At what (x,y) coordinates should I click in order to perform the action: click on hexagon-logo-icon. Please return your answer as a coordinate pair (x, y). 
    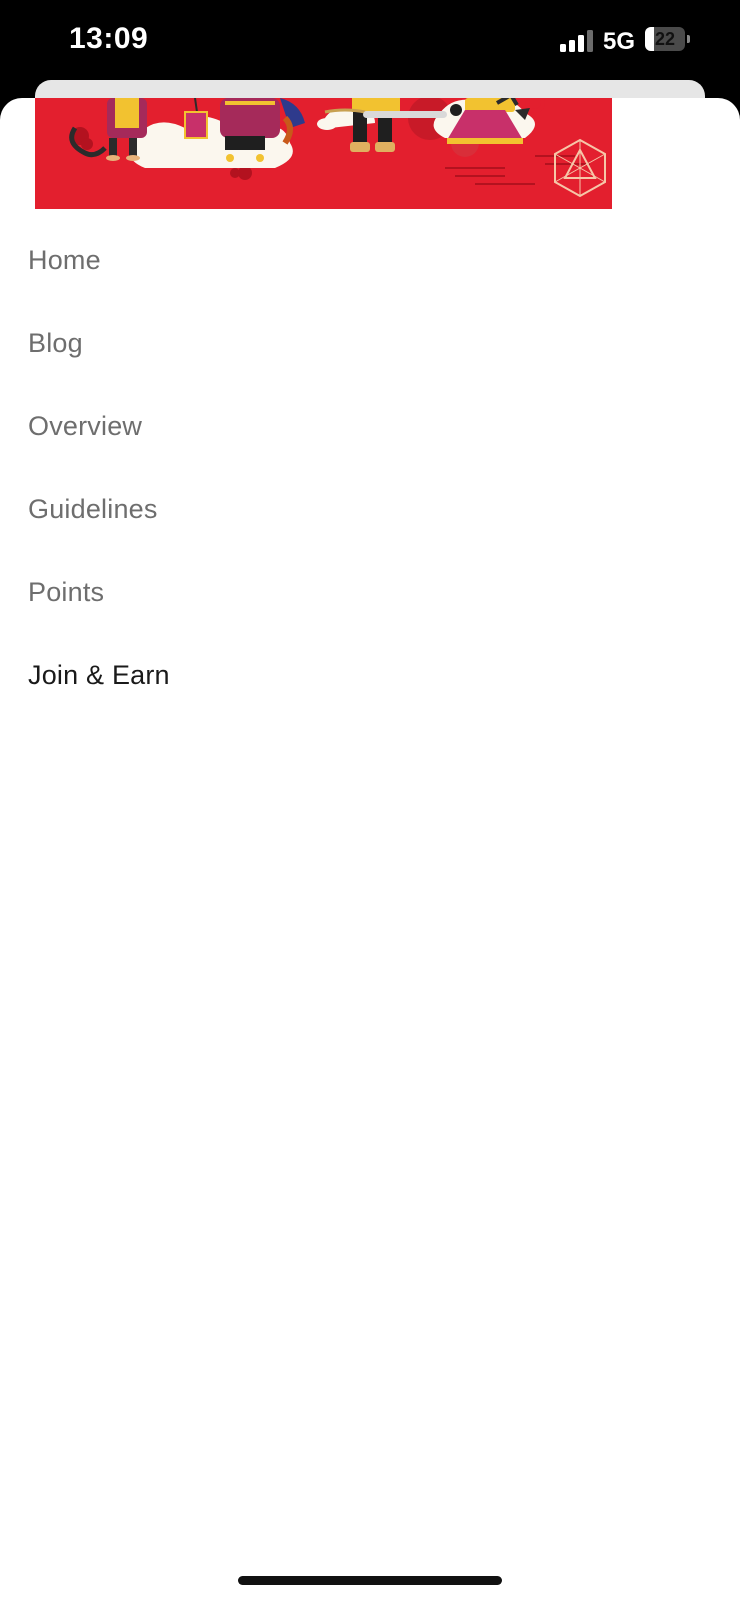
    Looking at the image, I should click on (580, 168).